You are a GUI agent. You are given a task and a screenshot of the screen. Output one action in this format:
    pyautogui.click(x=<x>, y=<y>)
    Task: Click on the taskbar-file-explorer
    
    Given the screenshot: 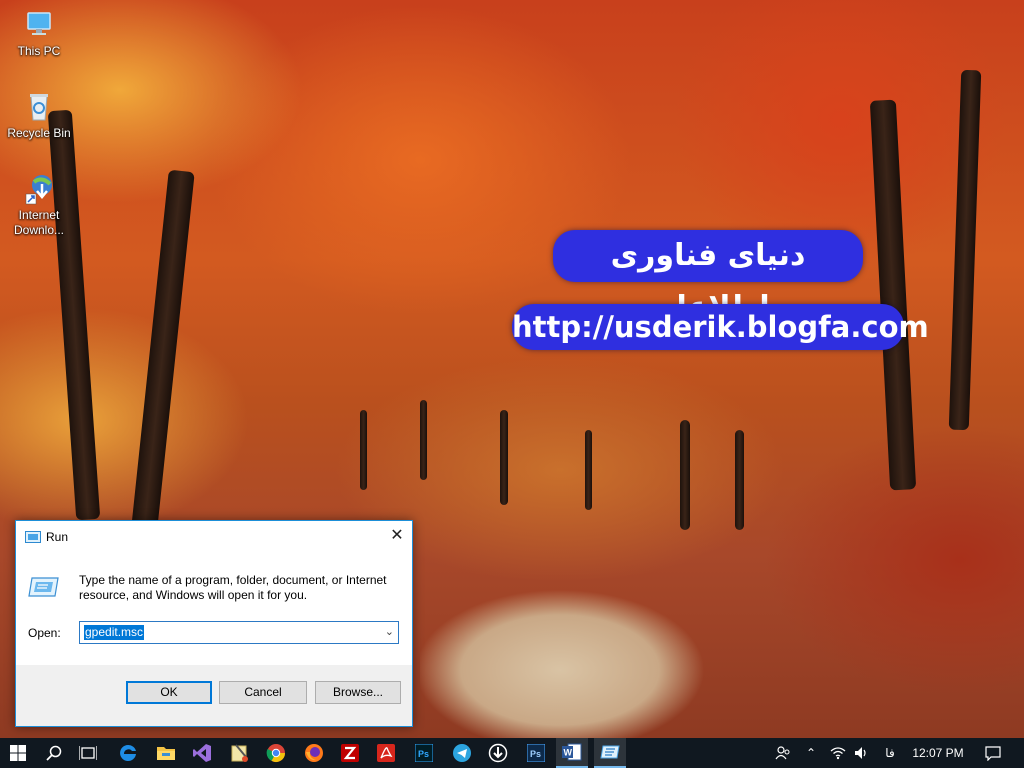 What is the action you would take?
    pyautogui.click(x=166, y=753)
    